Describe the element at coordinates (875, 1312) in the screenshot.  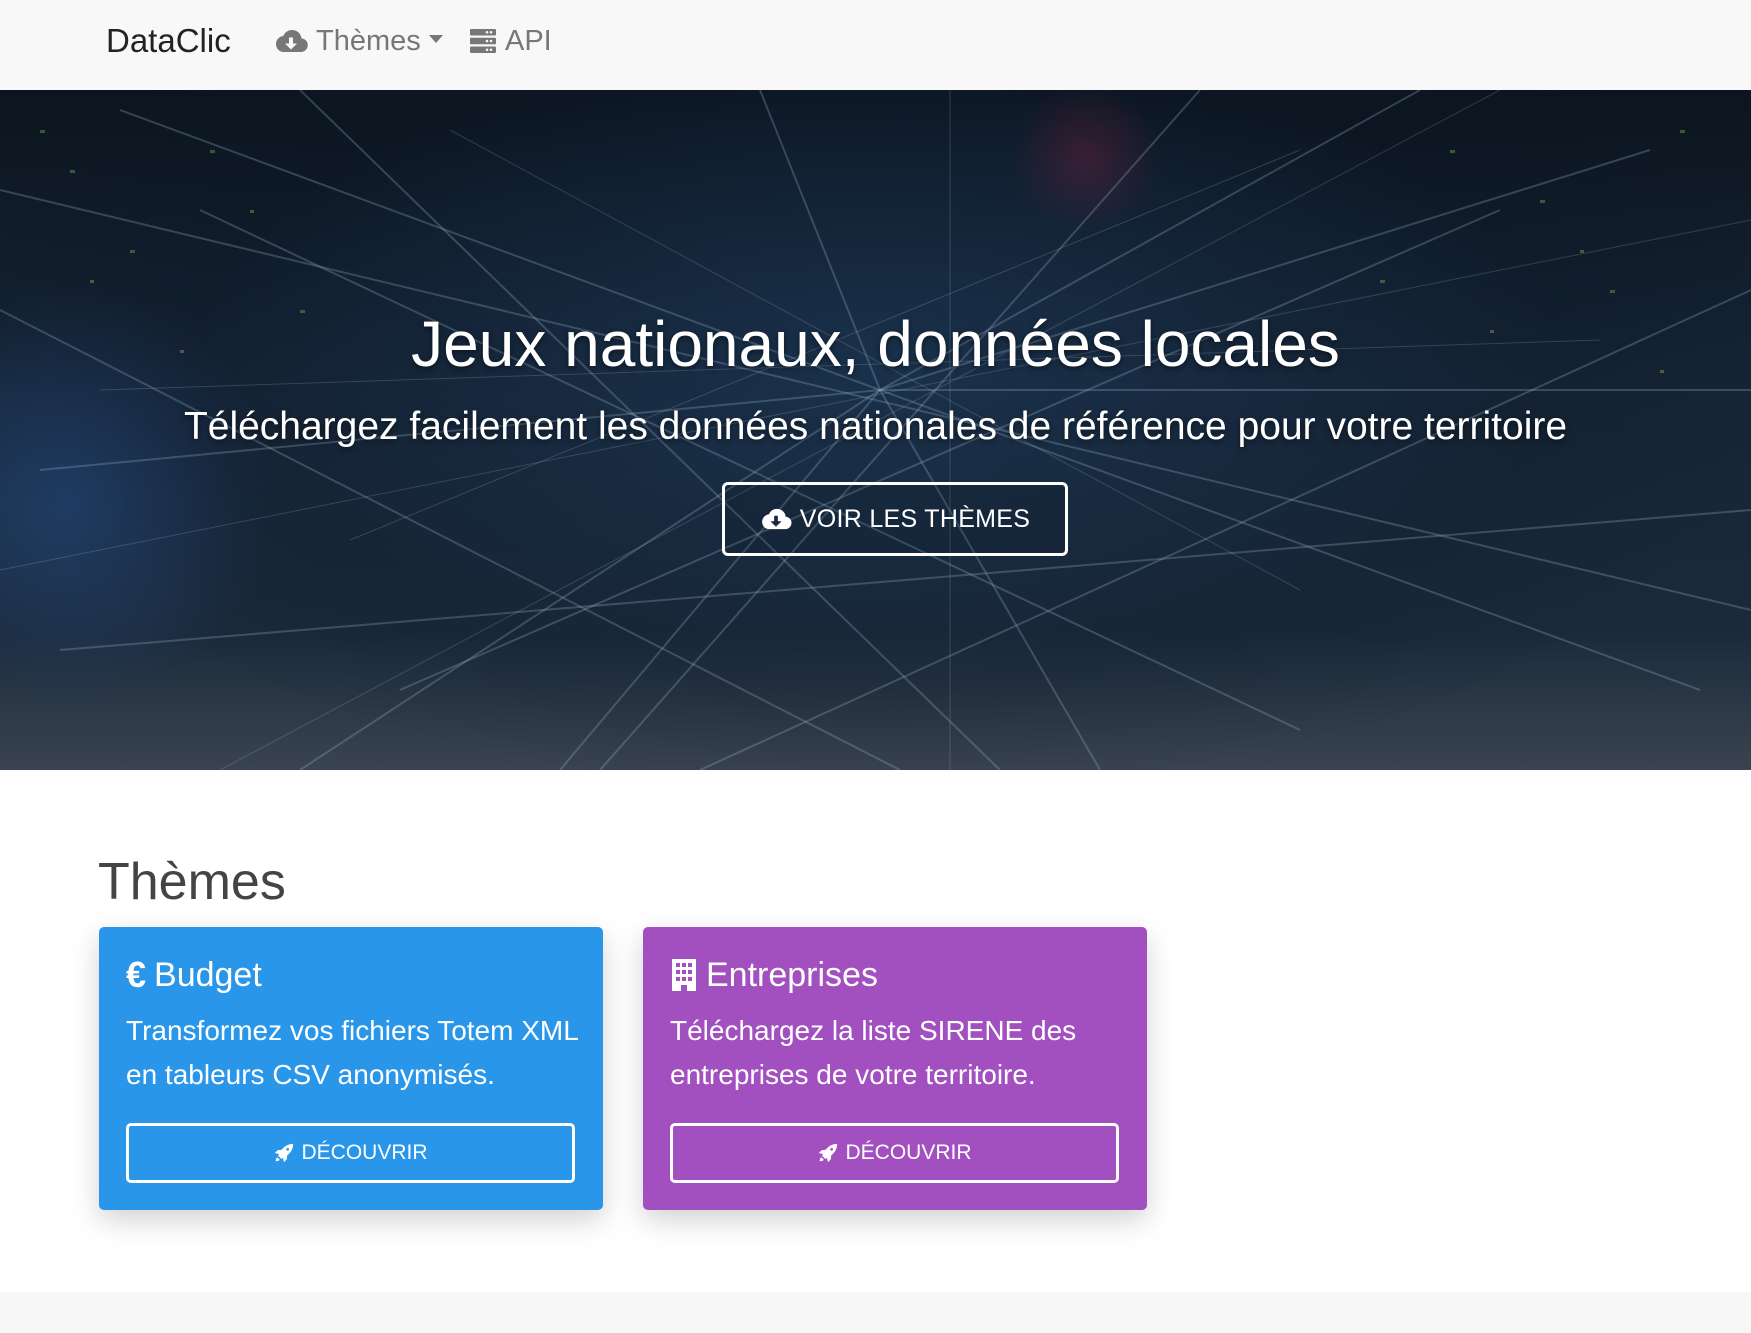
I see `footer` at that location.